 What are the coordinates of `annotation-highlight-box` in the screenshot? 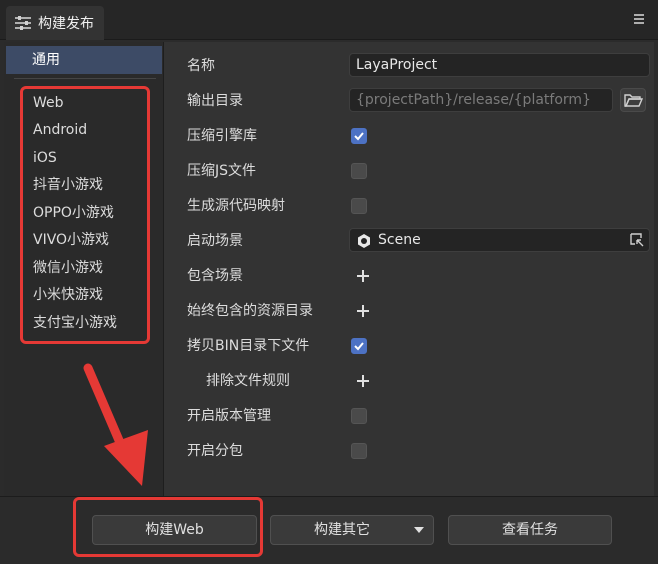 It's located at (168, 527).